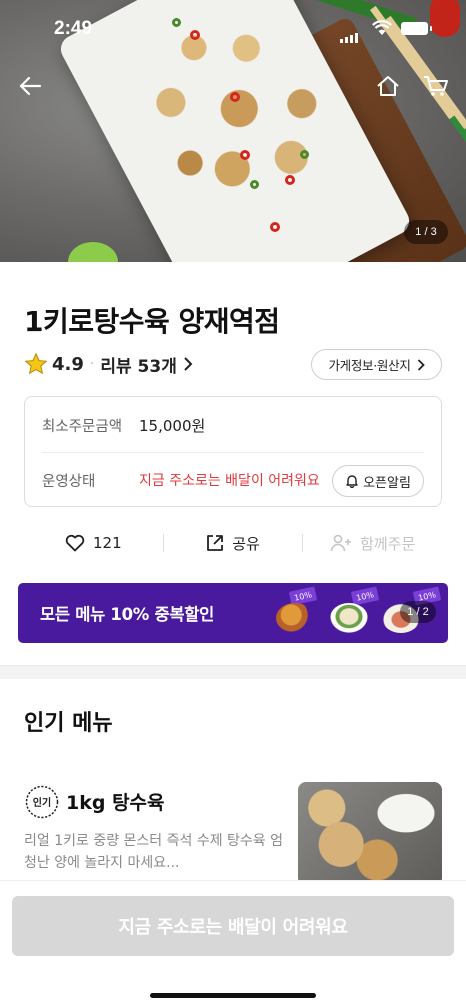 The width and height of the screenshot is (466, 1008). Describe the element at coordinates (152, 321) in the screenshot. I see `store-name: 1키로탕수육 양재역점` at that location.